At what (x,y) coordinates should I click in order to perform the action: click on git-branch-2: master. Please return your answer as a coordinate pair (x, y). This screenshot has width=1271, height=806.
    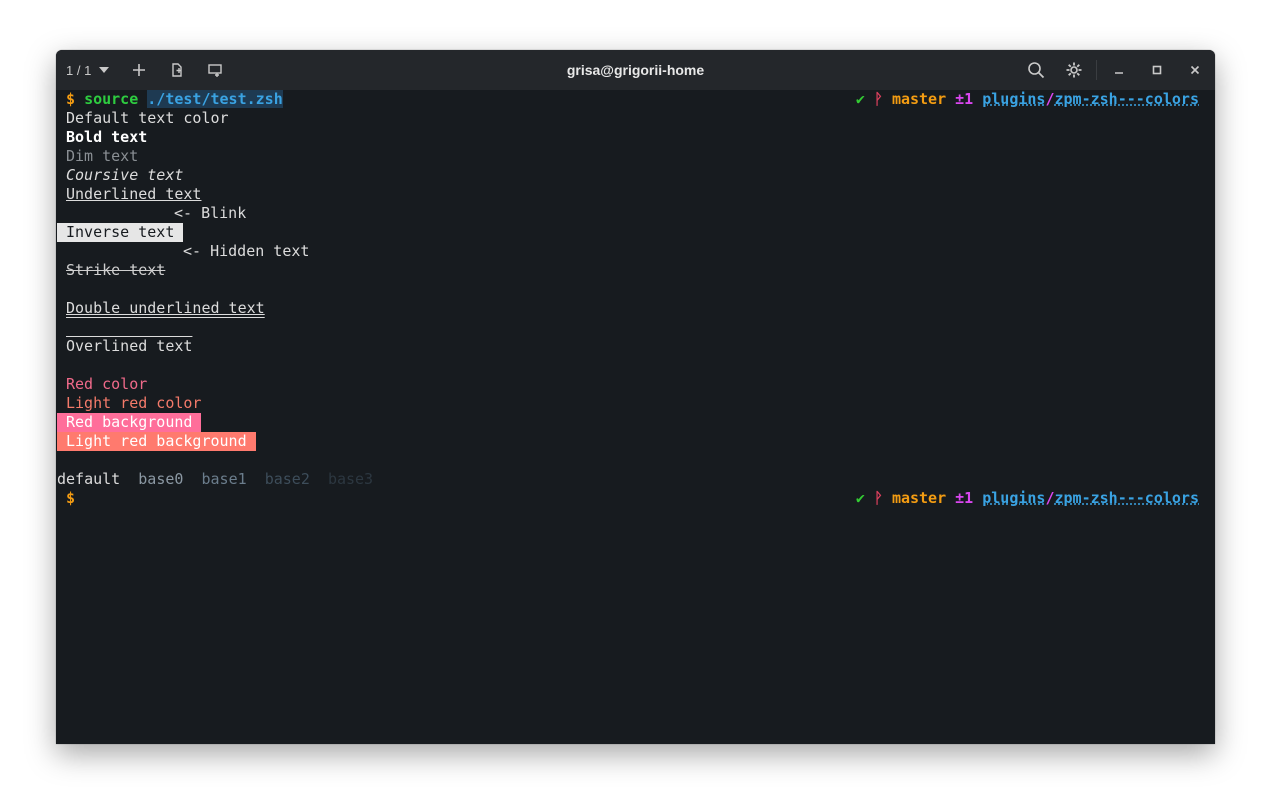
    Looking at the image, I should click on (919, 498).